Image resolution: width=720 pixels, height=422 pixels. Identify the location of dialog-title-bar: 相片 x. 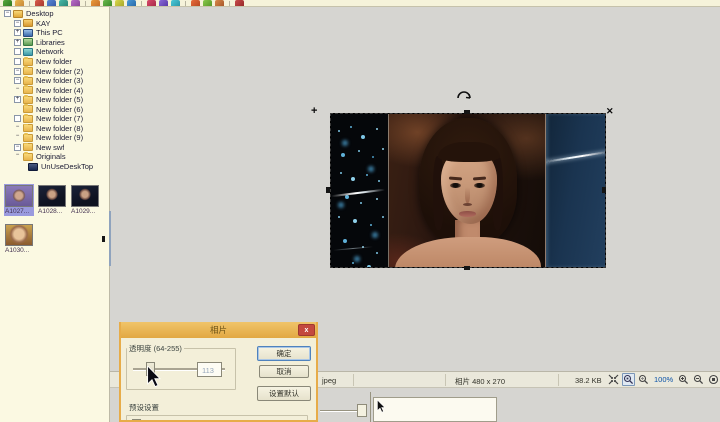
(218, 330).